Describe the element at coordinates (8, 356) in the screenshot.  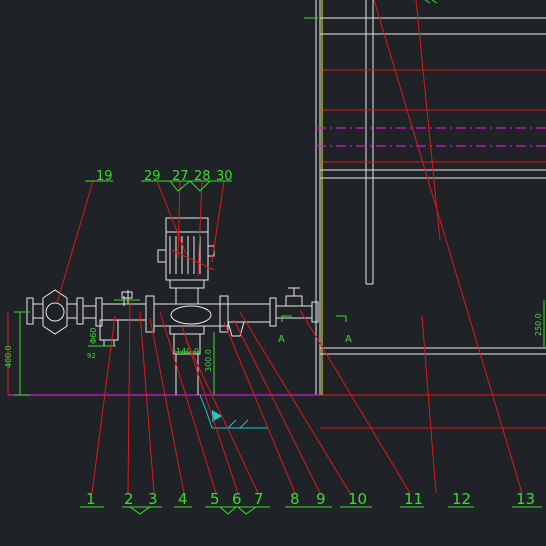
I see `dim-height-left: 400.0` at that location.